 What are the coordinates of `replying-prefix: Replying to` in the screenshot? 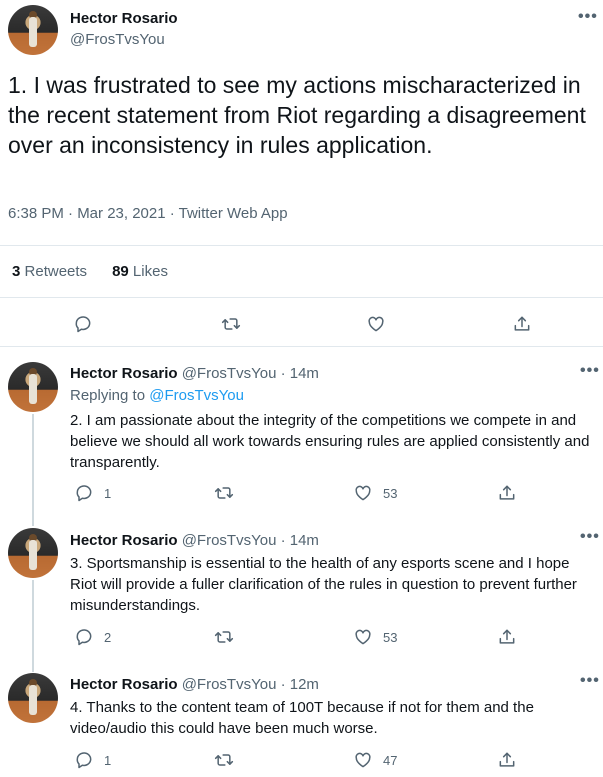 It's located at (108, 395).